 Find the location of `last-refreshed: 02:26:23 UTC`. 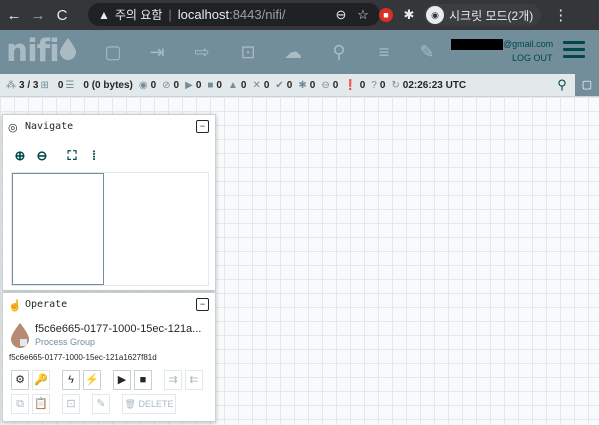

last-refreshed: 02:26:23 UTC is located at coordinates (434, 85).